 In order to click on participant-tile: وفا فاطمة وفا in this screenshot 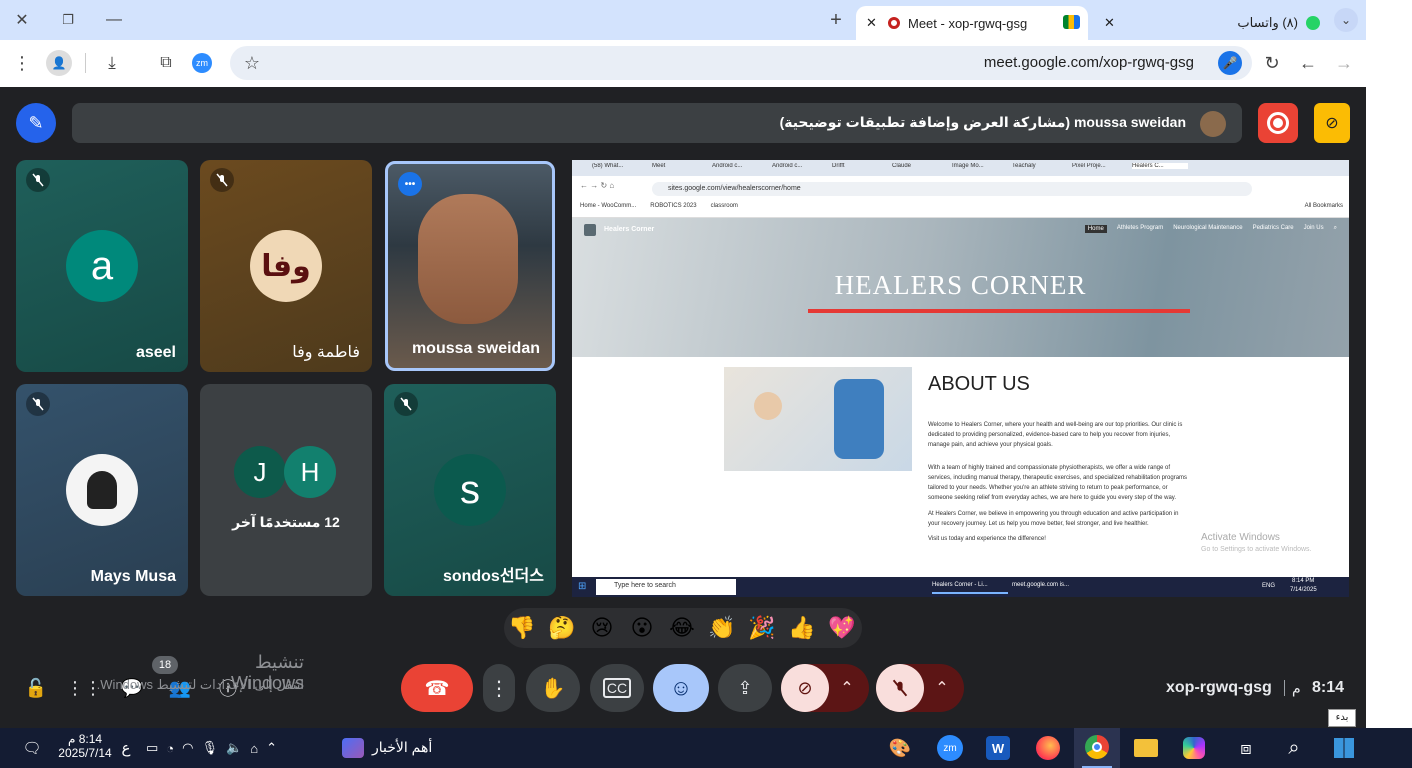, I will do `click(286, 266)`.